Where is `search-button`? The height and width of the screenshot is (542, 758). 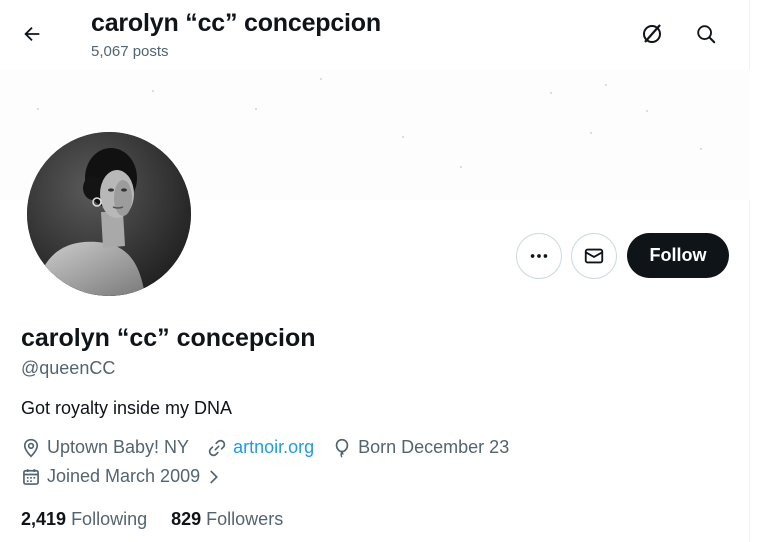 search-button is located at coordinates (706, 34).